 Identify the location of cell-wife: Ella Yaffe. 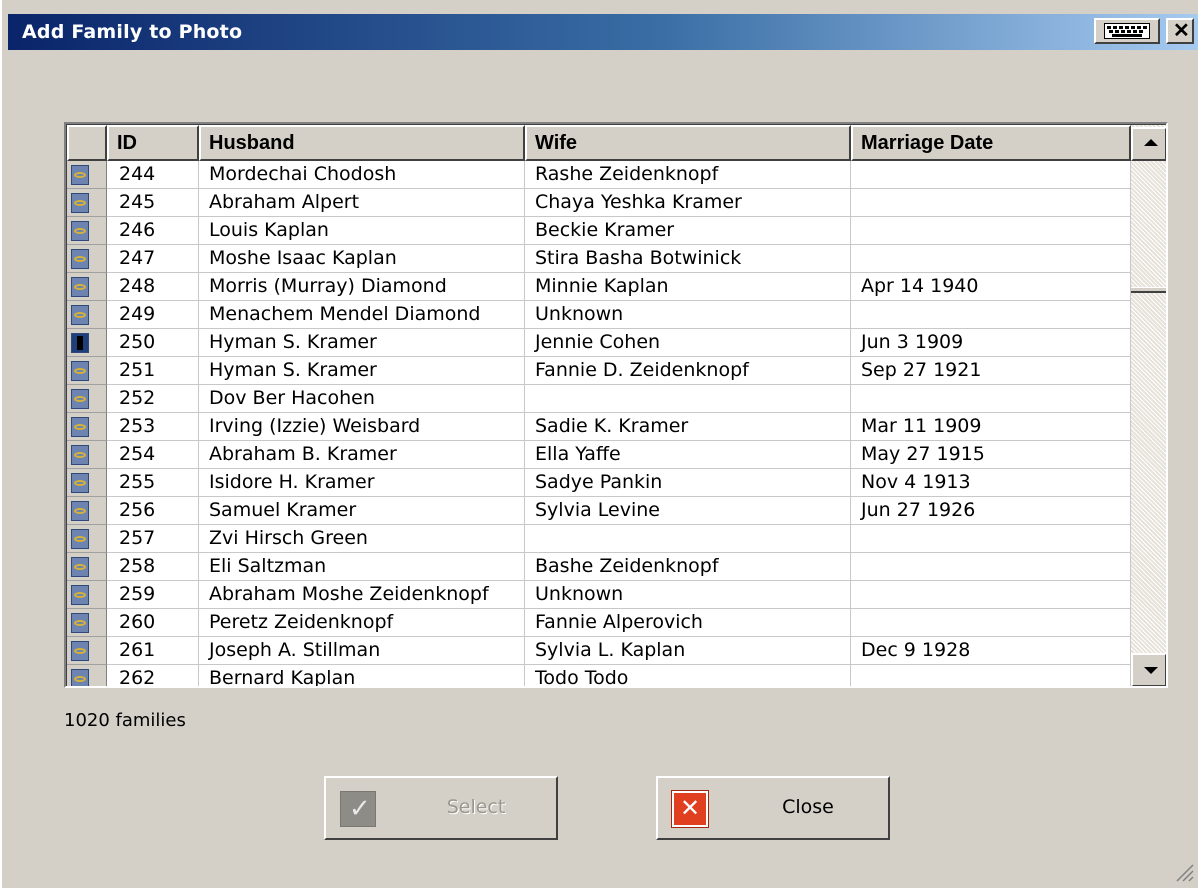
(688, 455).